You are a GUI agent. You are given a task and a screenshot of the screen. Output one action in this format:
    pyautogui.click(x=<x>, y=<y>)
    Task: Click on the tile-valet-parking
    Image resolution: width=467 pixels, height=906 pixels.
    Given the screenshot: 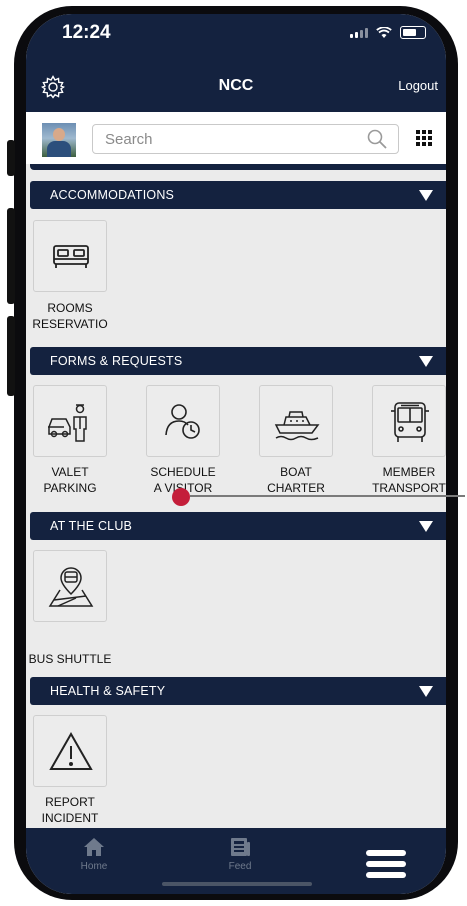 What is the action you would take?
    pyautogui.click(x=70, y=421)
    